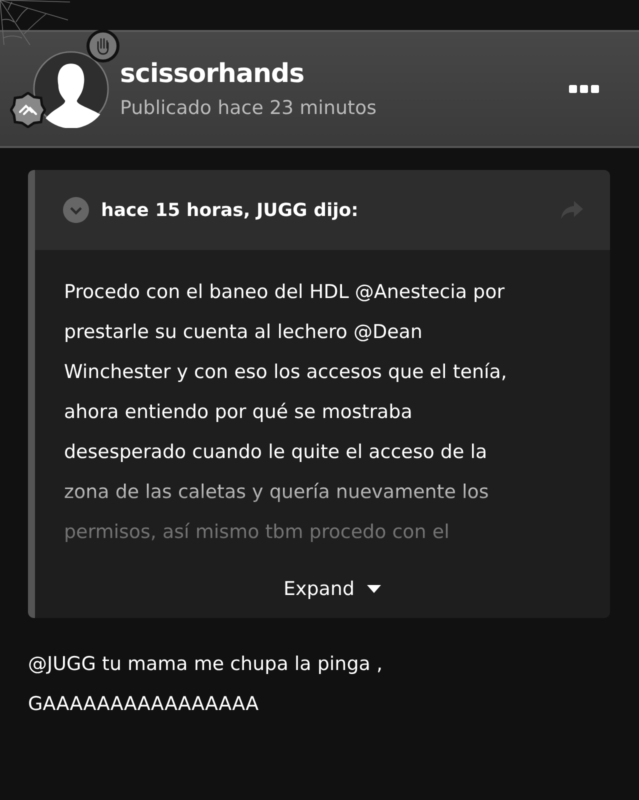  I want to click on caret-icon, so click(373, 589).